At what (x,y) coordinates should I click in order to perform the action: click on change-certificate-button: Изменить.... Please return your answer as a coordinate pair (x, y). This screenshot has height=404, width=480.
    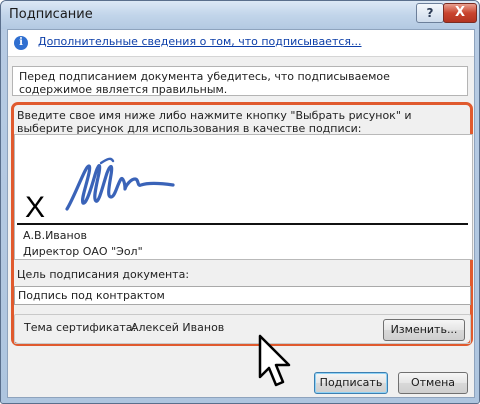
    Looking at the image, I should click on (424, 330).